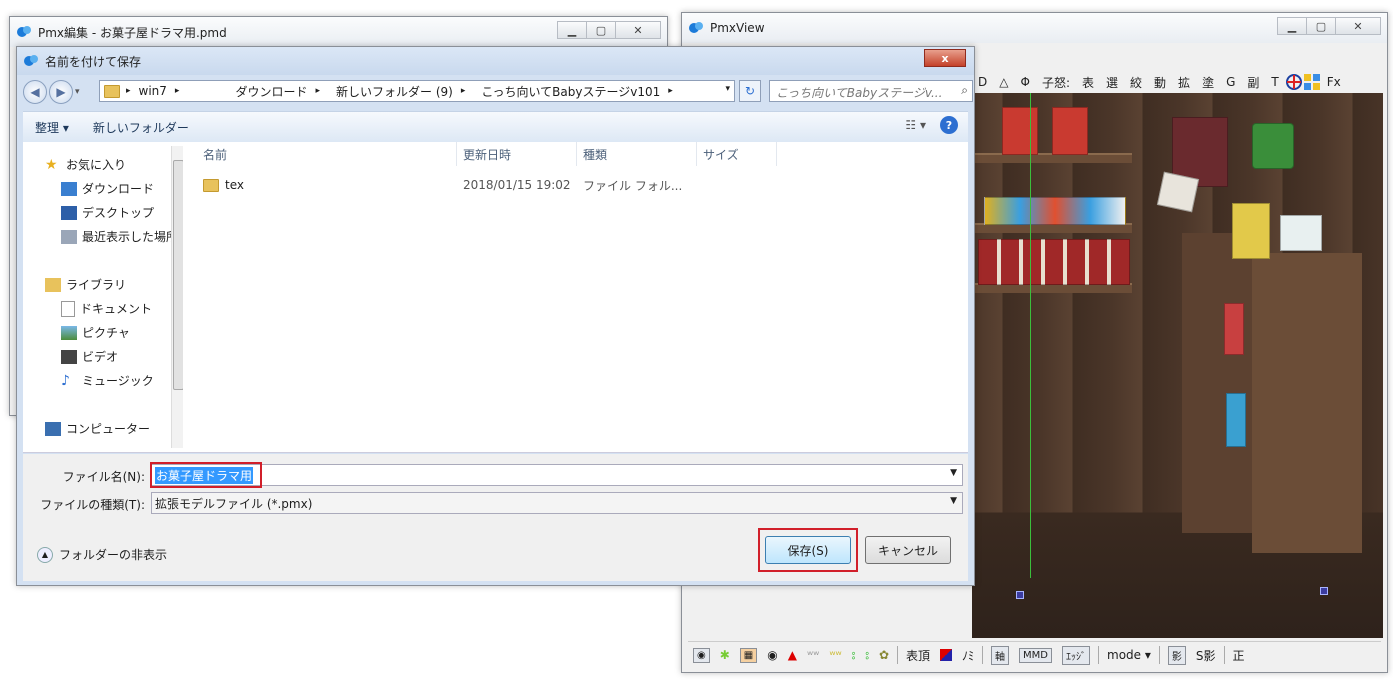  Describe the element at coordinates (727, 89) in the screenshot. I see `address-dropdown-icon: ▾` at that location.